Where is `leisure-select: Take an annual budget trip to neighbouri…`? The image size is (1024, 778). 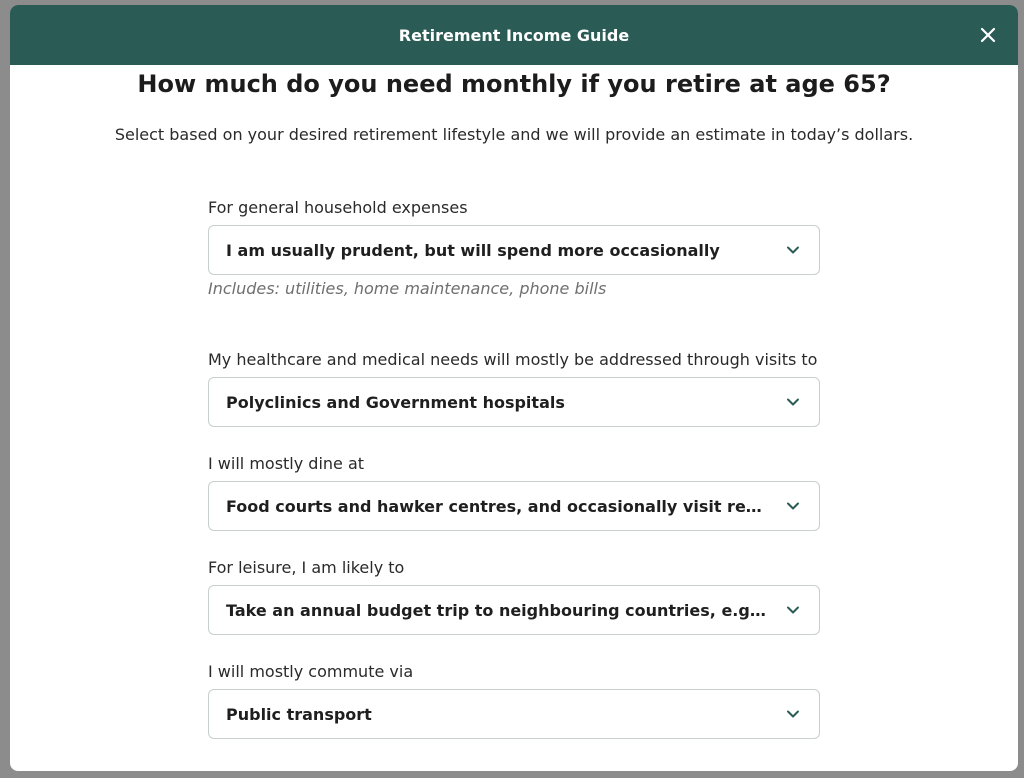
leisure-select: Take an annual budget trip to neighbouri… is located at coordinates (514, 610).